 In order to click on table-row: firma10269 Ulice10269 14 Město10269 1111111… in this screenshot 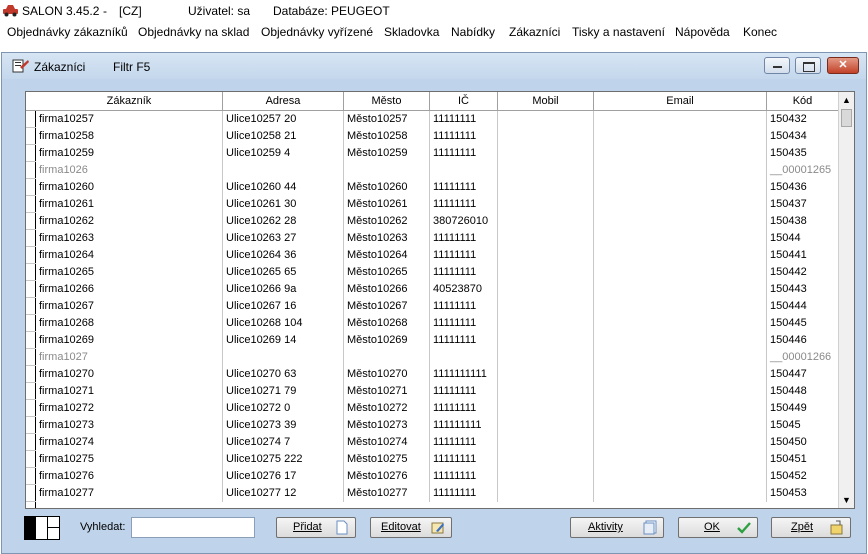, I will do `click(432, 340)`.